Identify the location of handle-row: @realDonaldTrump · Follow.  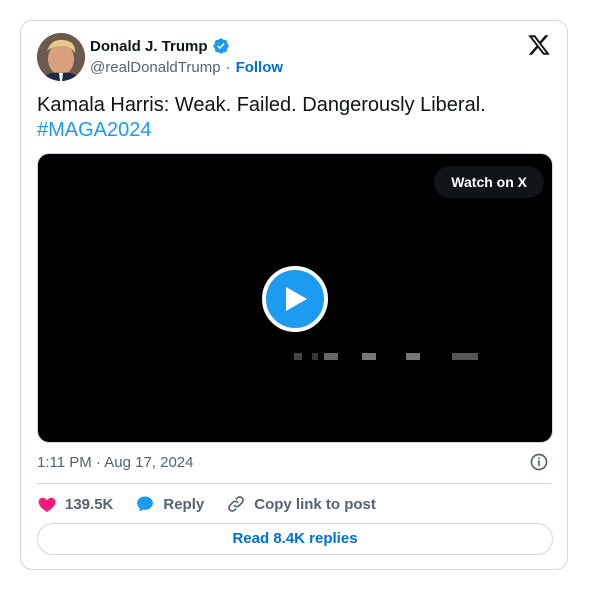
(186, 67).